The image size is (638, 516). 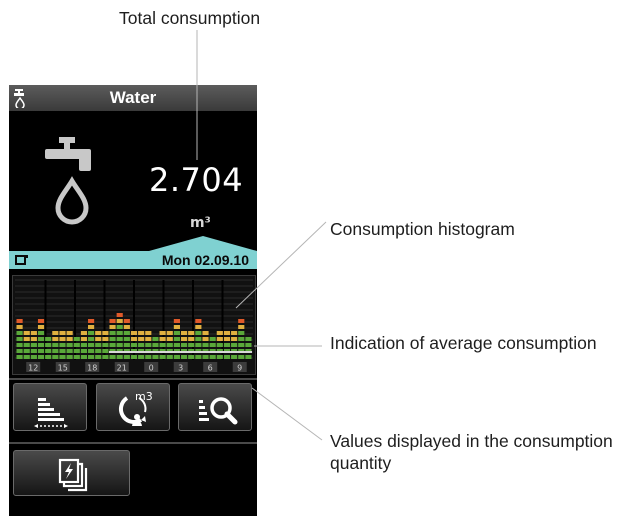 I want to click on faucet-drop-icon, so click(x=68, y=181).